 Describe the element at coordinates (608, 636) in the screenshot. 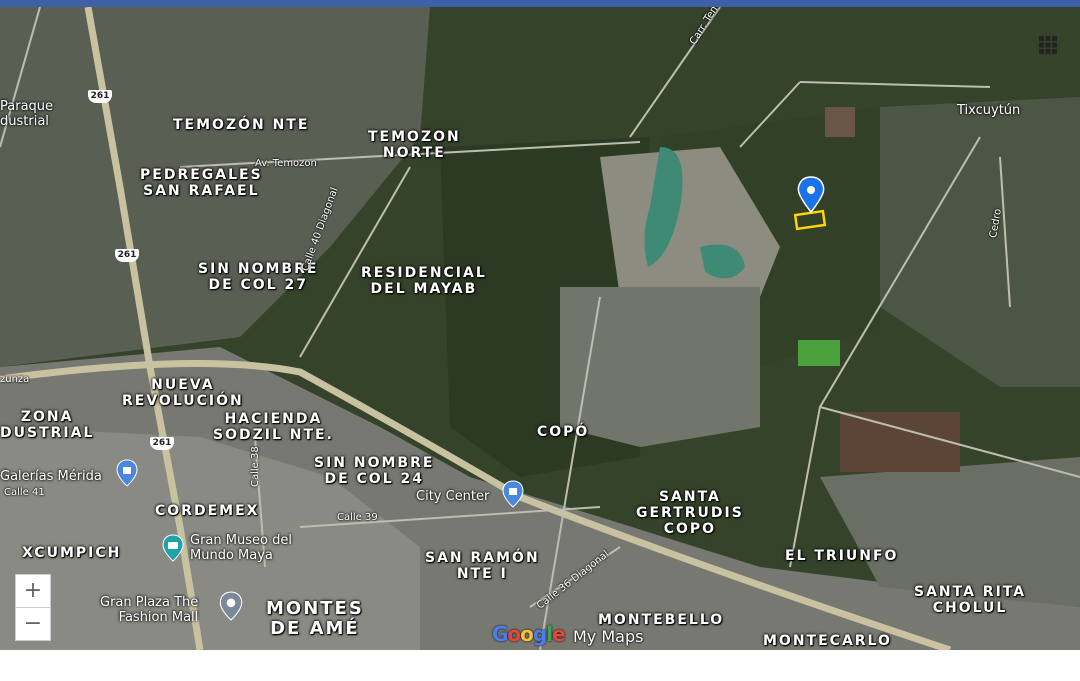

I see `my-maps-label: My Maps` at that location.